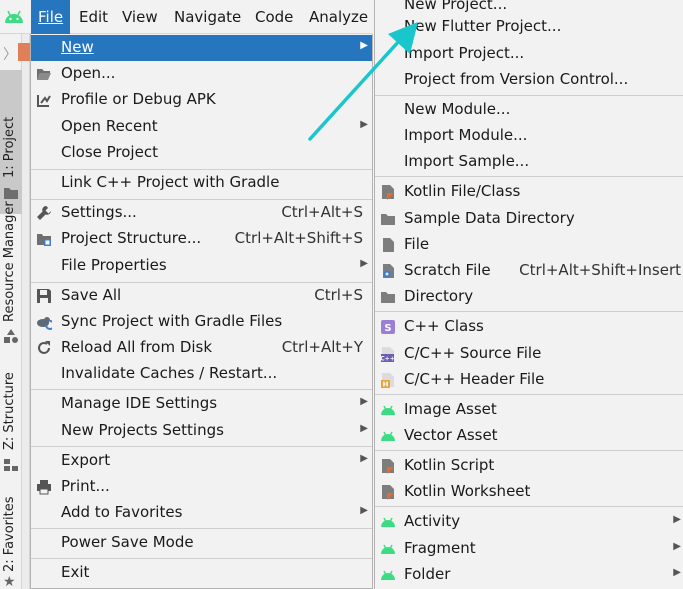  What do you see at coordinates (207, 17) in the screenshot?
I see `menu-navigate: Navigate` at bounding box center [207, 17].